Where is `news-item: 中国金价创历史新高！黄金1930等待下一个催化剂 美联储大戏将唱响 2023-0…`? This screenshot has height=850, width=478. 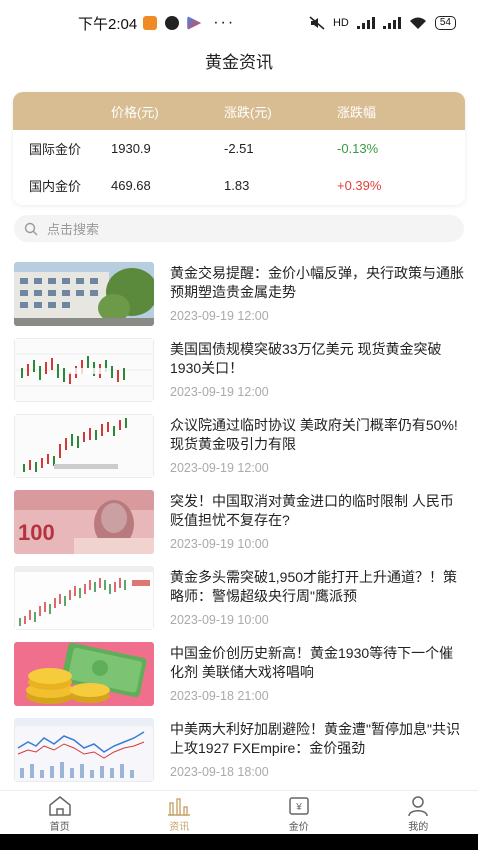
news-item: 中国金价创历史新高！黄金1930等待下一个催化剂 美联储大戏将唱响 2023-0… is located at coordinates (239, 680).